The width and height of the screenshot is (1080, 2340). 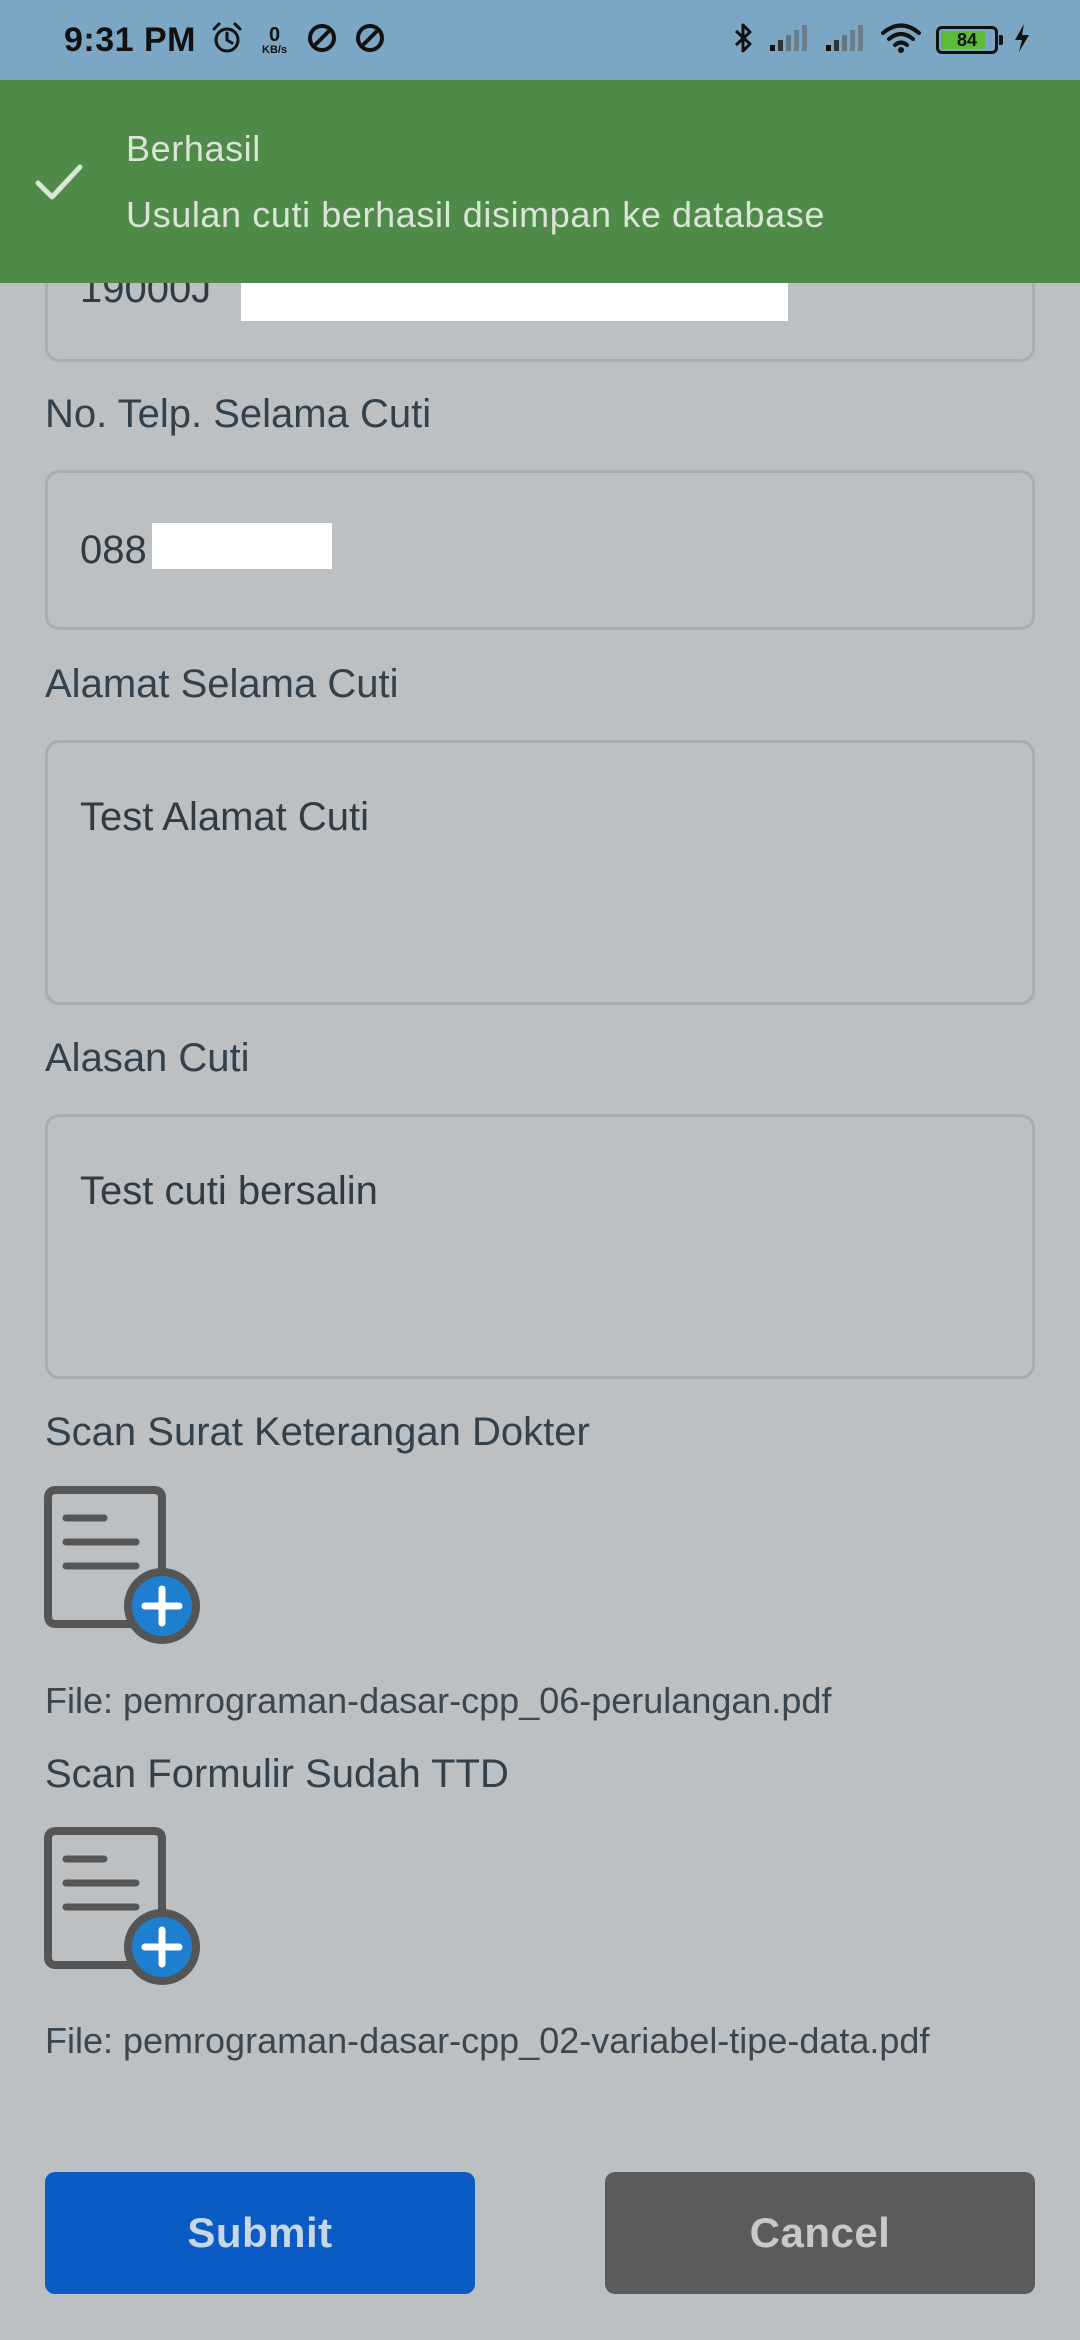 I want to click on alarm-icon, so click(x=227, y=40).